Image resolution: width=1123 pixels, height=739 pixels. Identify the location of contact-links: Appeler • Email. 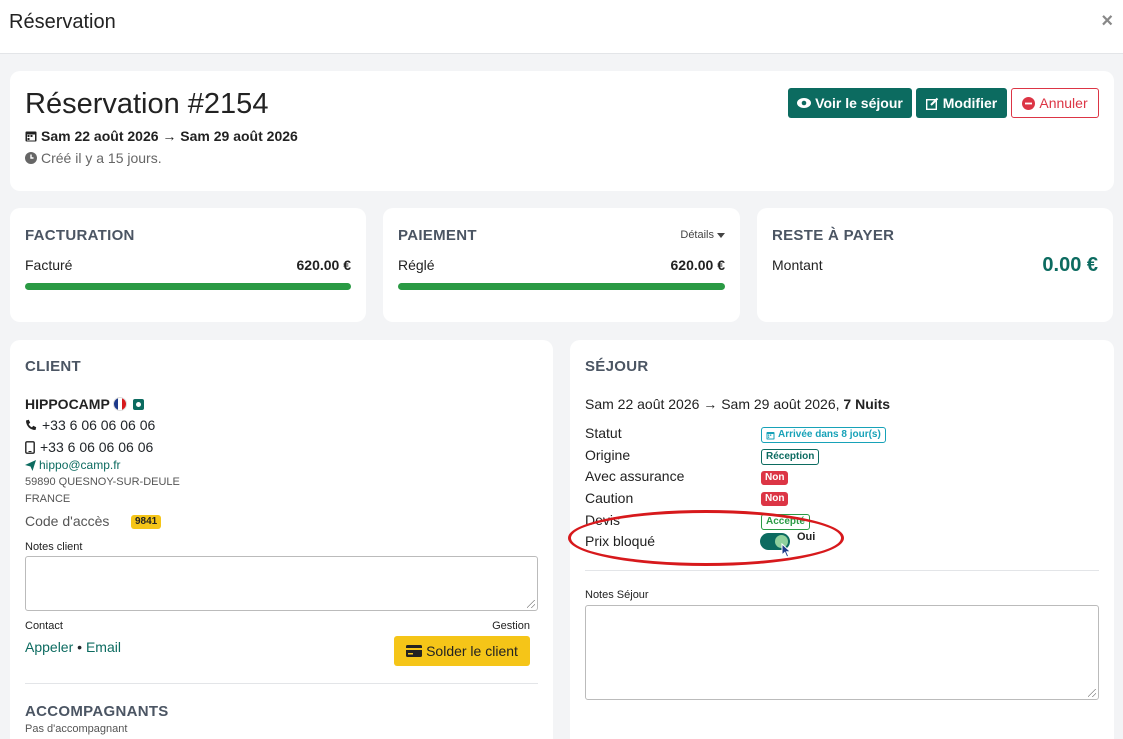
(73, 647).